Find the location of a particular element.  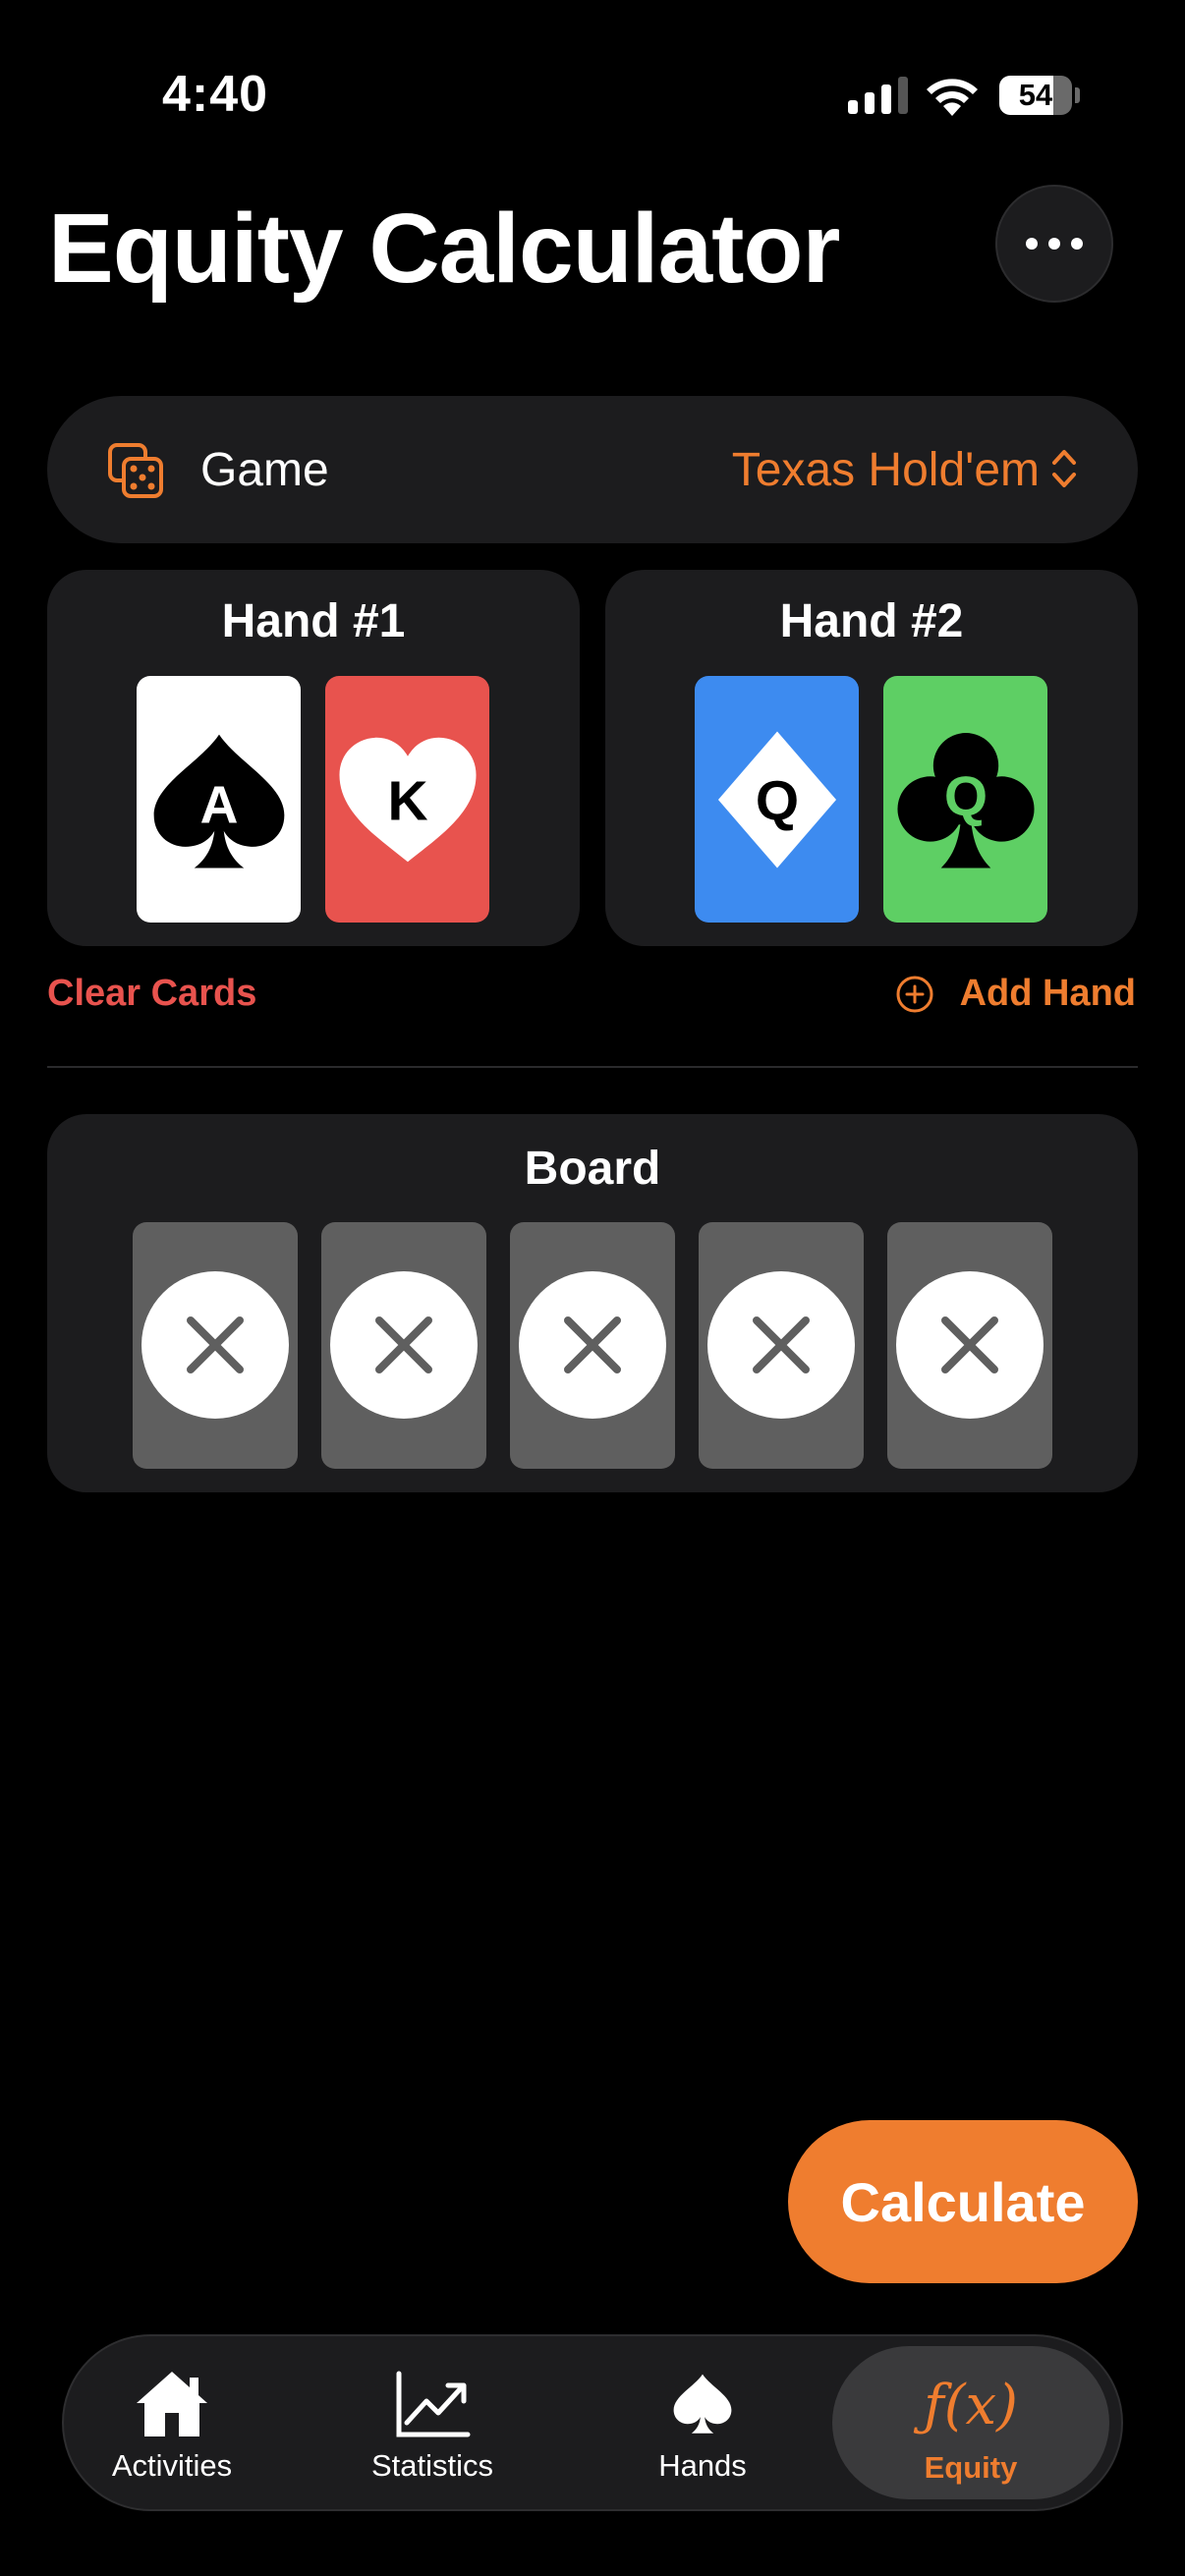

cellular-signal-icon is located at coordinates (878, 95).